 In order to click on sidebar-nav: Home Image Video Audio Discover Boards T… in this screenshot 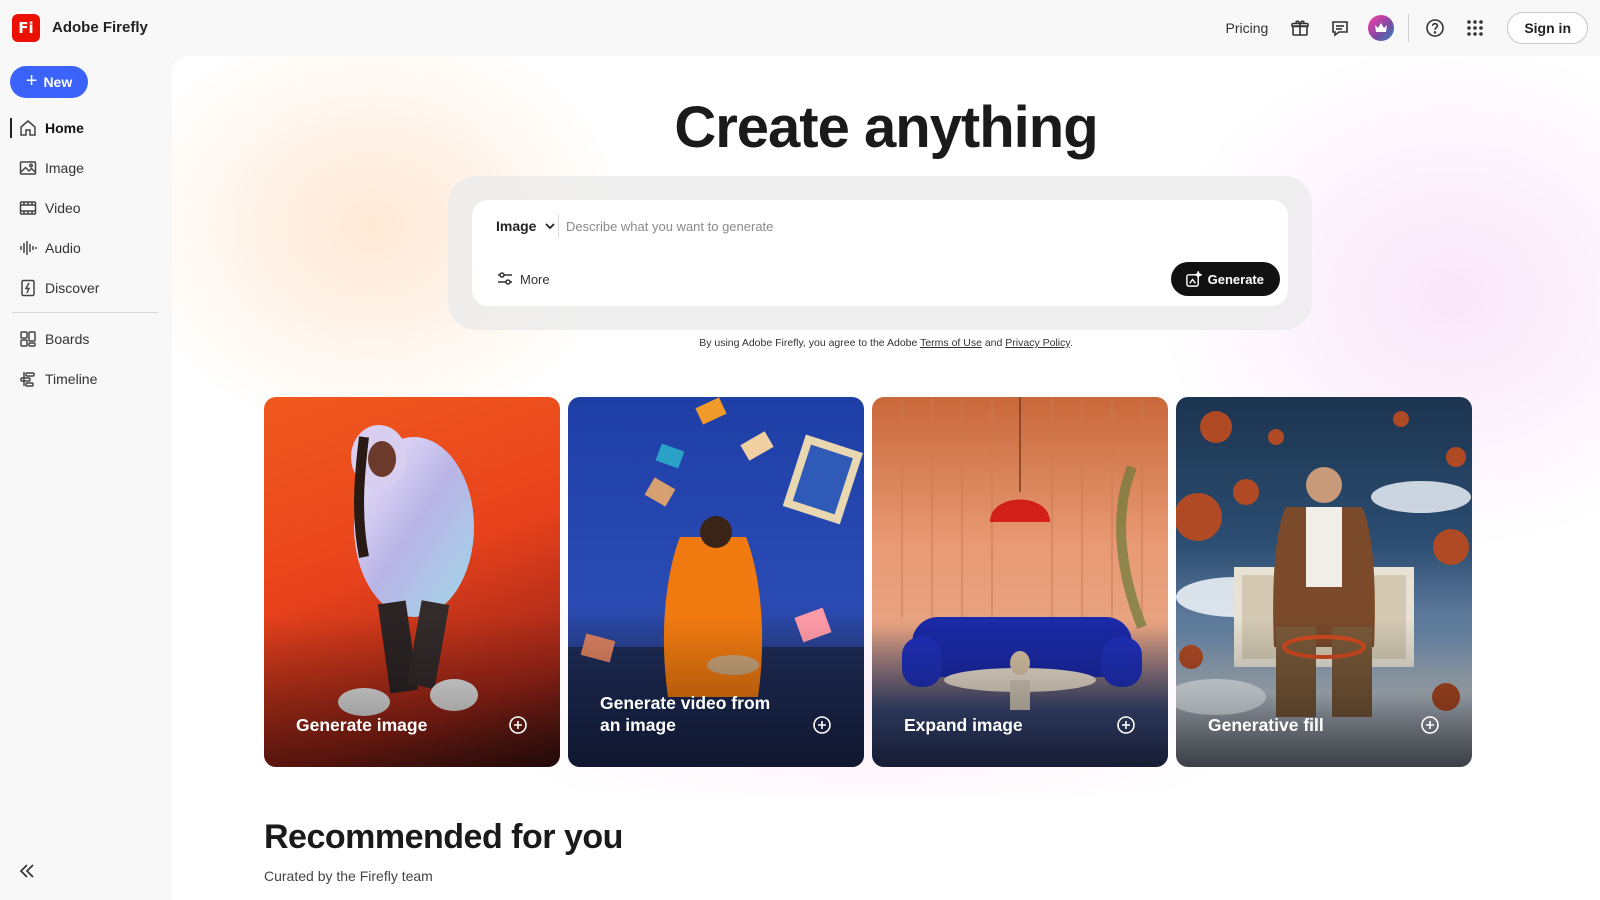, I will do `click(85, 253)`.